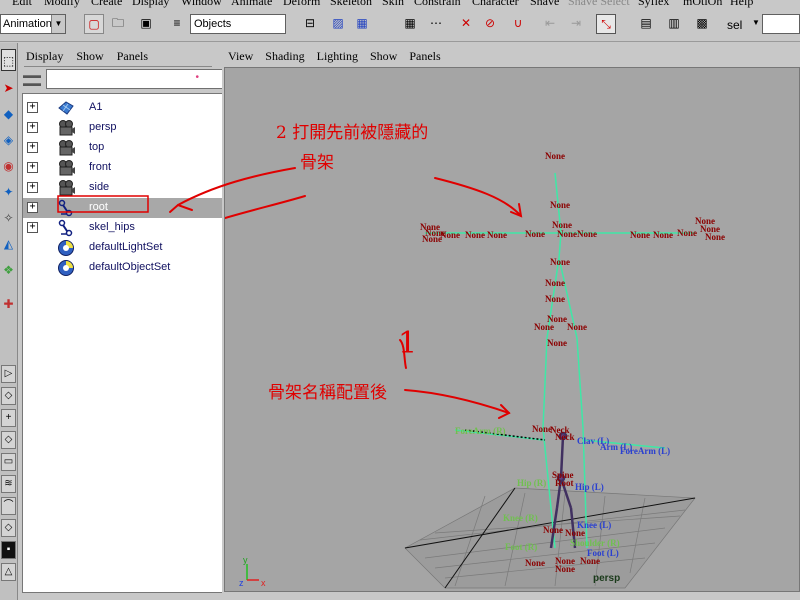 The image size is (800, 600). I want to click on annotation-number-1: 1, so click(408, 343).